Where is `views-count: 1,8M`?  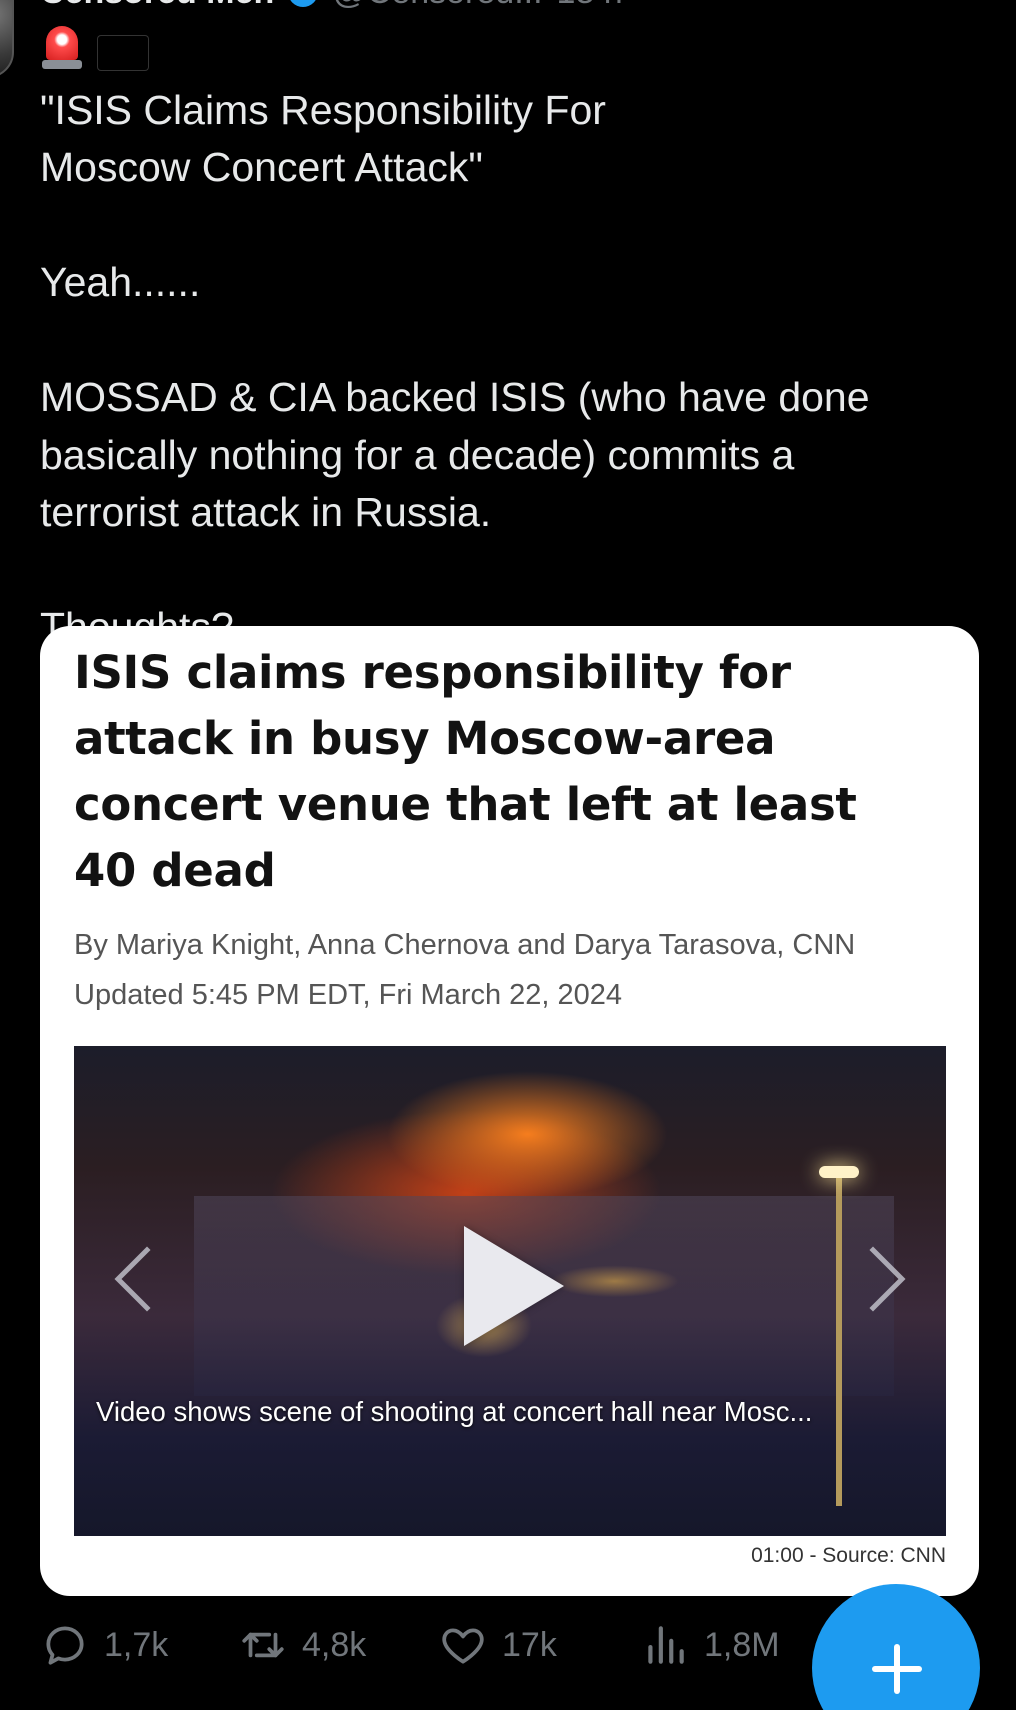 views-count: 1,8M is located at coordinates (742, 1644).